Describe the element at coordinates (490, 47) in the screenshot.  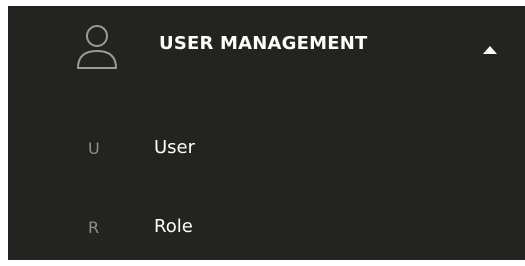
I see `chevron-up-icon` at that location.